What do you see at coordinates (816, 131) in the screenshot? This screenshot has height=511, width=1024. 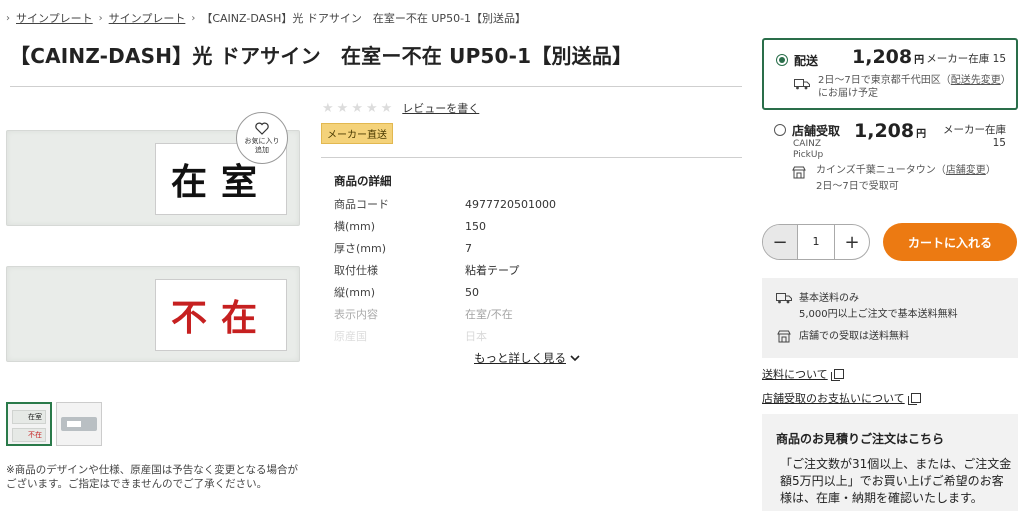 I see `pickup-label: 店舗受取` at bounding box center [816, 131].